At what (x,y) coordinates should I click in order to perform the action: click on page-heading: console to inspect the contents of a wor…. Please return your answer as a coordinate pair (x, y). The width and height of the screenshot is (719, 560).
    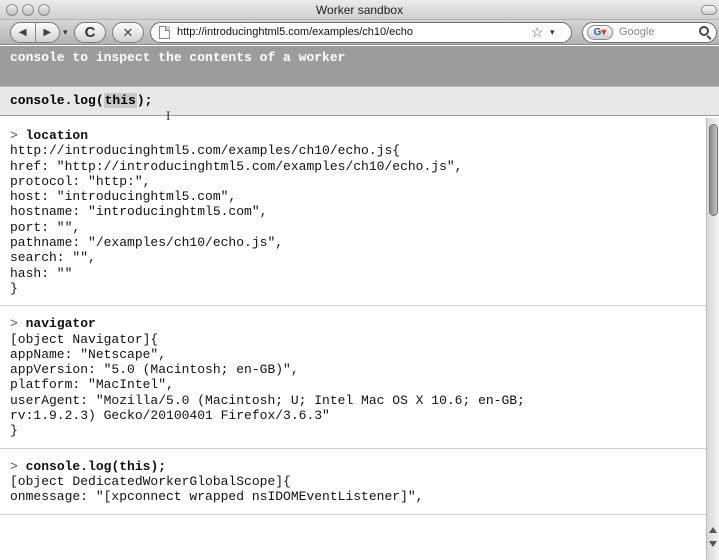
    Looking at the image, I should click on (359, 66).